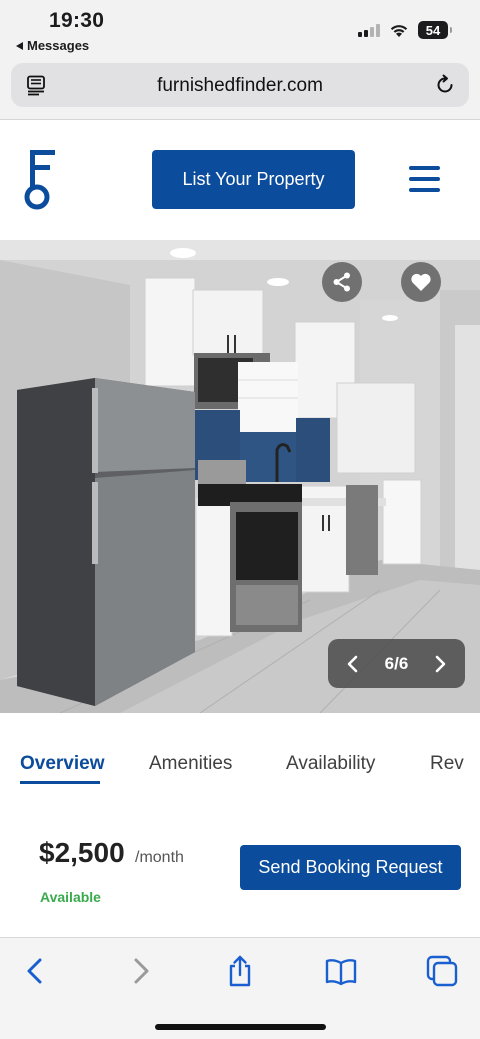 The width and height of the screenshot is (480, 1039). I want to click on back-to-app-link: Messages, so click(52, 45).